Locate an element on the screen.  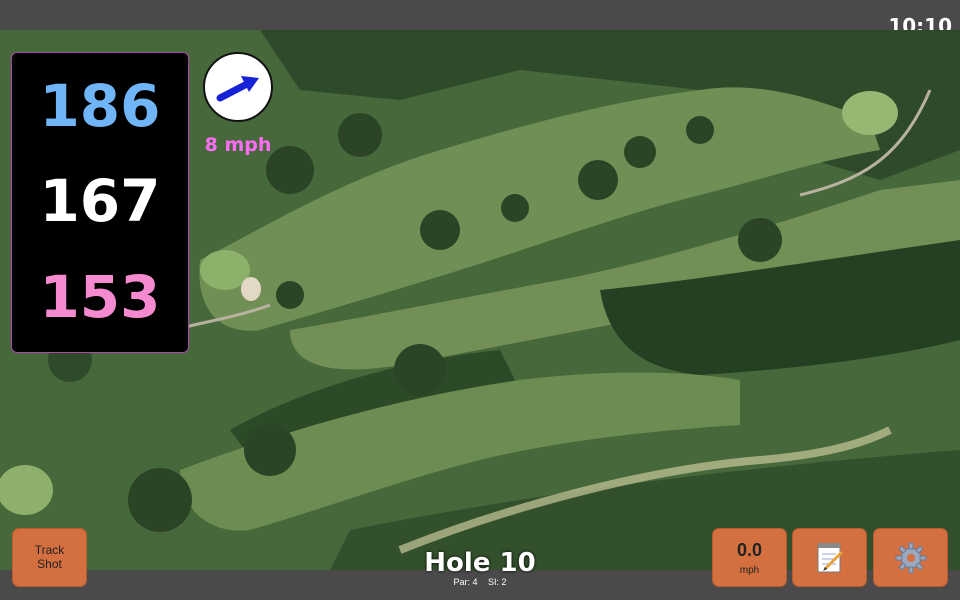
distance-back: 186 is located at coordinates (100, 106).